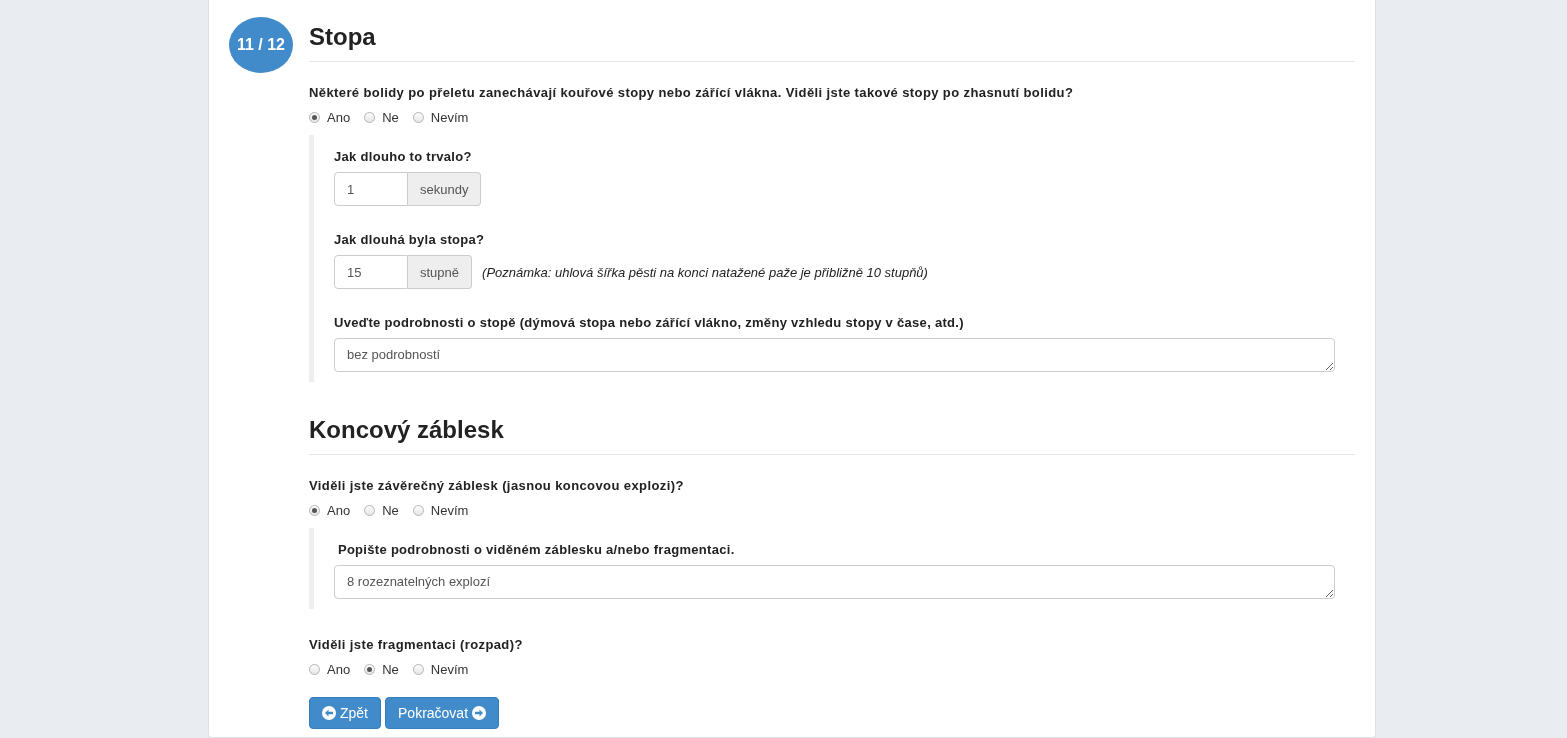  What do you see at coordinates (371, 189) in the screenshot?
I see `number-field: 1` at bounding box center [371, 189].